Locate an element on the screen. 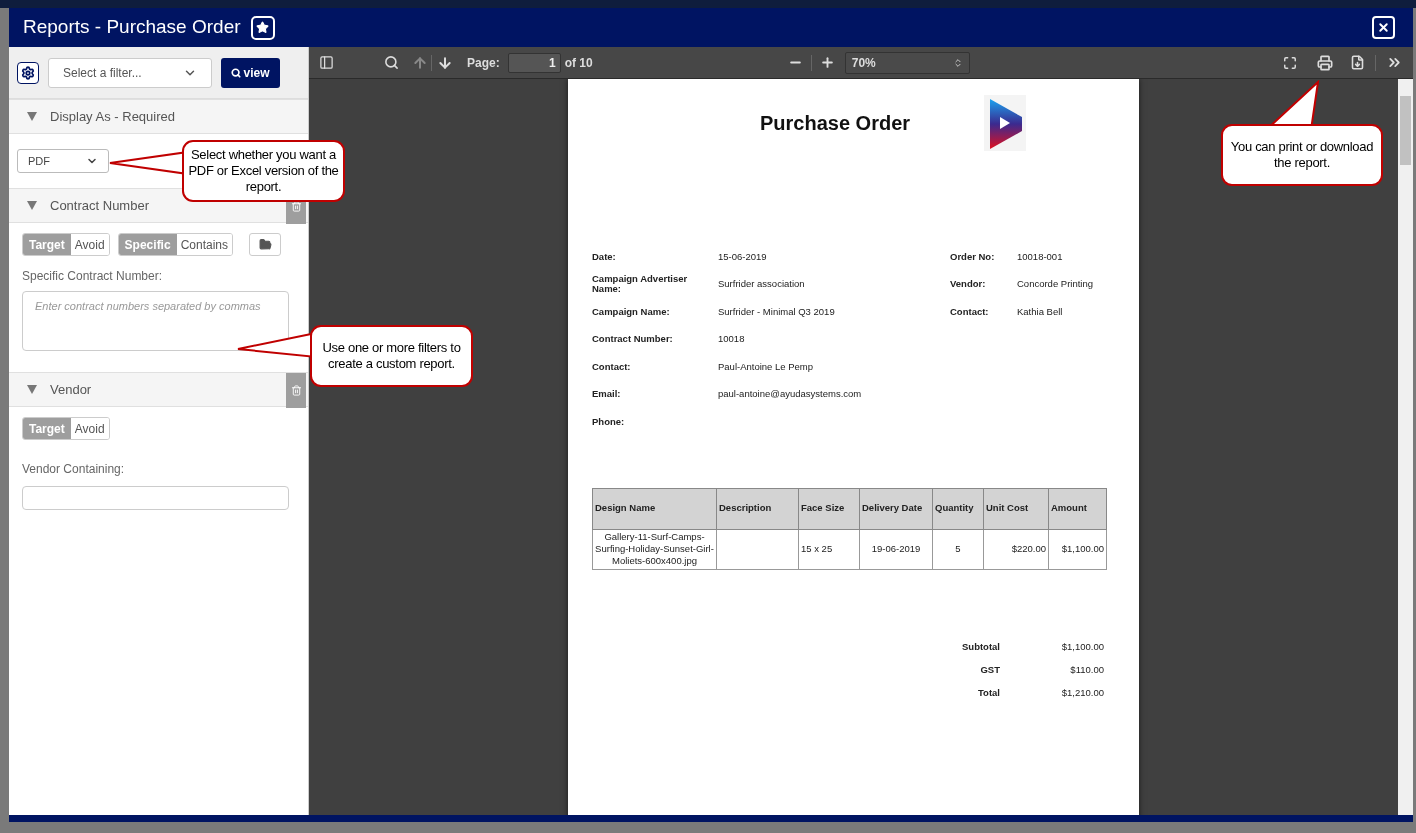 The width and height of the screenshot is (1416, 833). detail-value: 15-06-2019 is located at coordinates (742, 256).